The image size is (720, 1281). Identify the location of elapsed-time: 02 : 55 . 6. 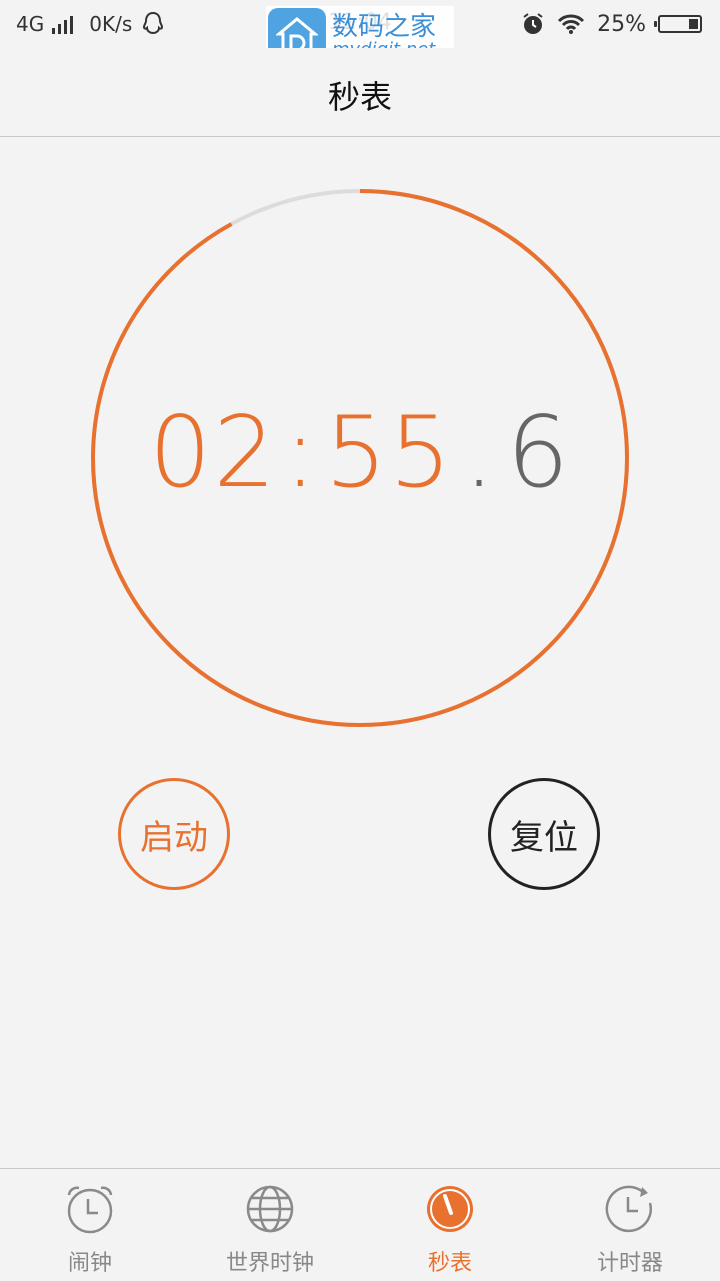
(360, 456).